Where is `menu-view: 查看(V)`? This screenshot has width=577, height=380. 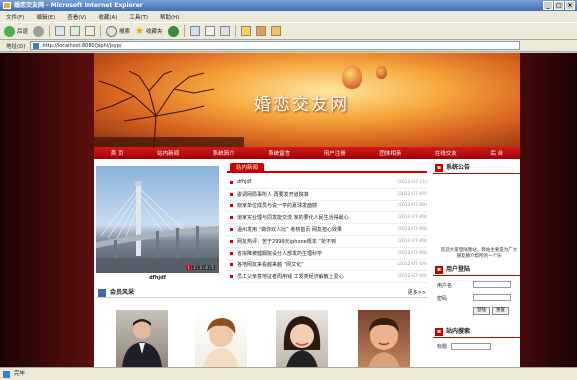
menu-view: 查看(V) is located at coordinates (76, 17).